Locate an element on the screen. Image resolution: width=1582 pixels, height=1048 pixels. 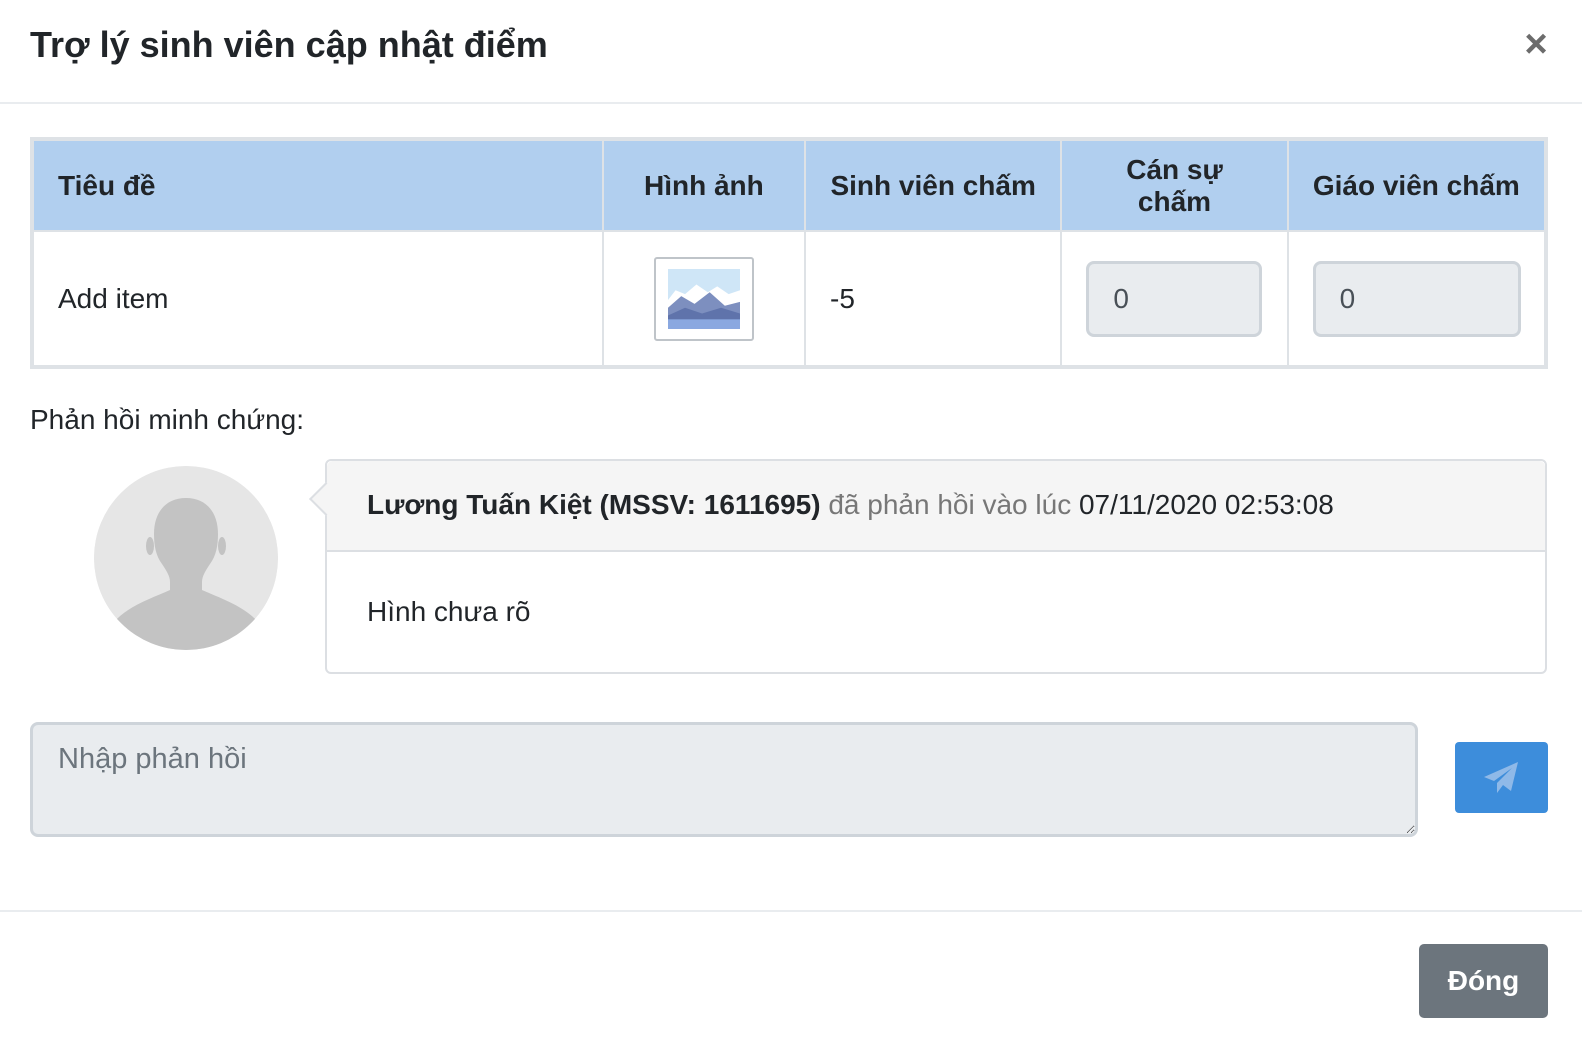
modal-title: Trợ lý sinh viên cập nhật điểm is located at coordinates (289, 44).